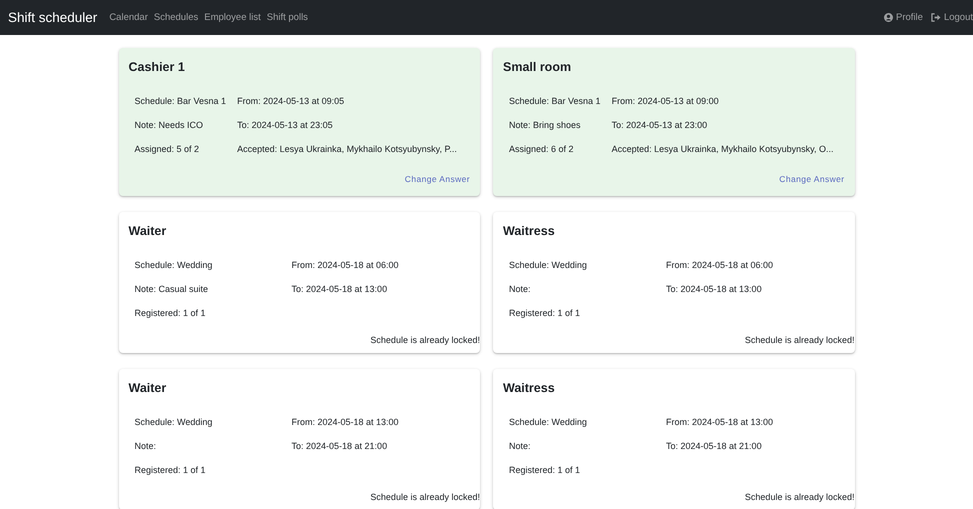 The height and width of the screenshot is (509, 973). What do you see at coordinates (172, 289) in the screenshot?
I see `note-text: Note: Casual suite` at bounding box center [172, 289].